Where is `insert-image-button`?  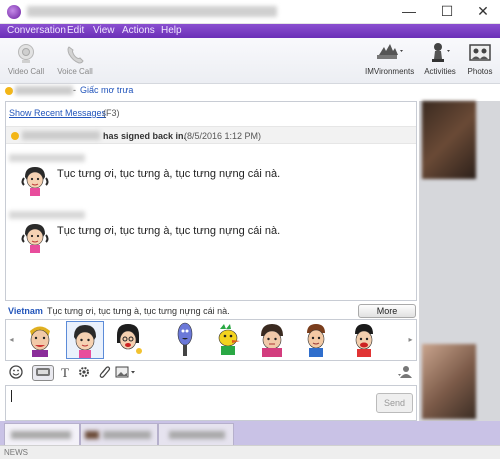 insert-image-button is located at coordinates (126, 373).